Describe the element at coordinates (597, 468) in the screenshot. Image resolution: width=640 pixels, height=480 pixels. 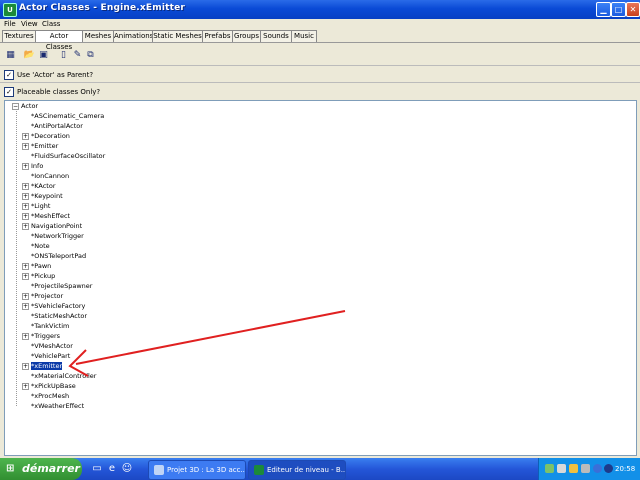
I see `info-icon` at that location.